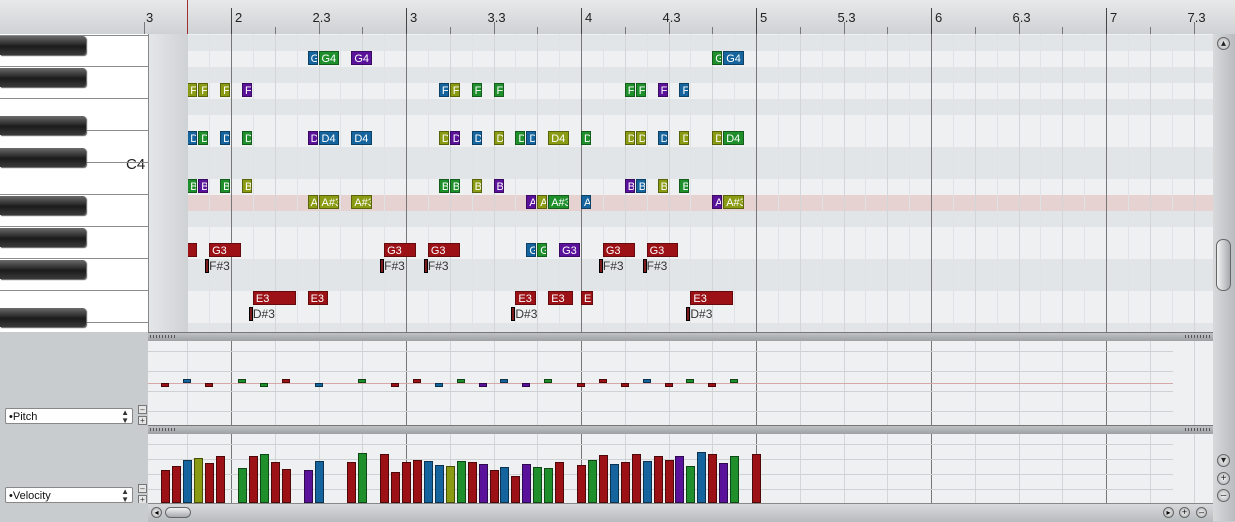 This screenshot has width=1235, height=522. Describe the element at coordinates (1223, 478) in the screenshot. I see `zoom-in-icon: +` at that location.